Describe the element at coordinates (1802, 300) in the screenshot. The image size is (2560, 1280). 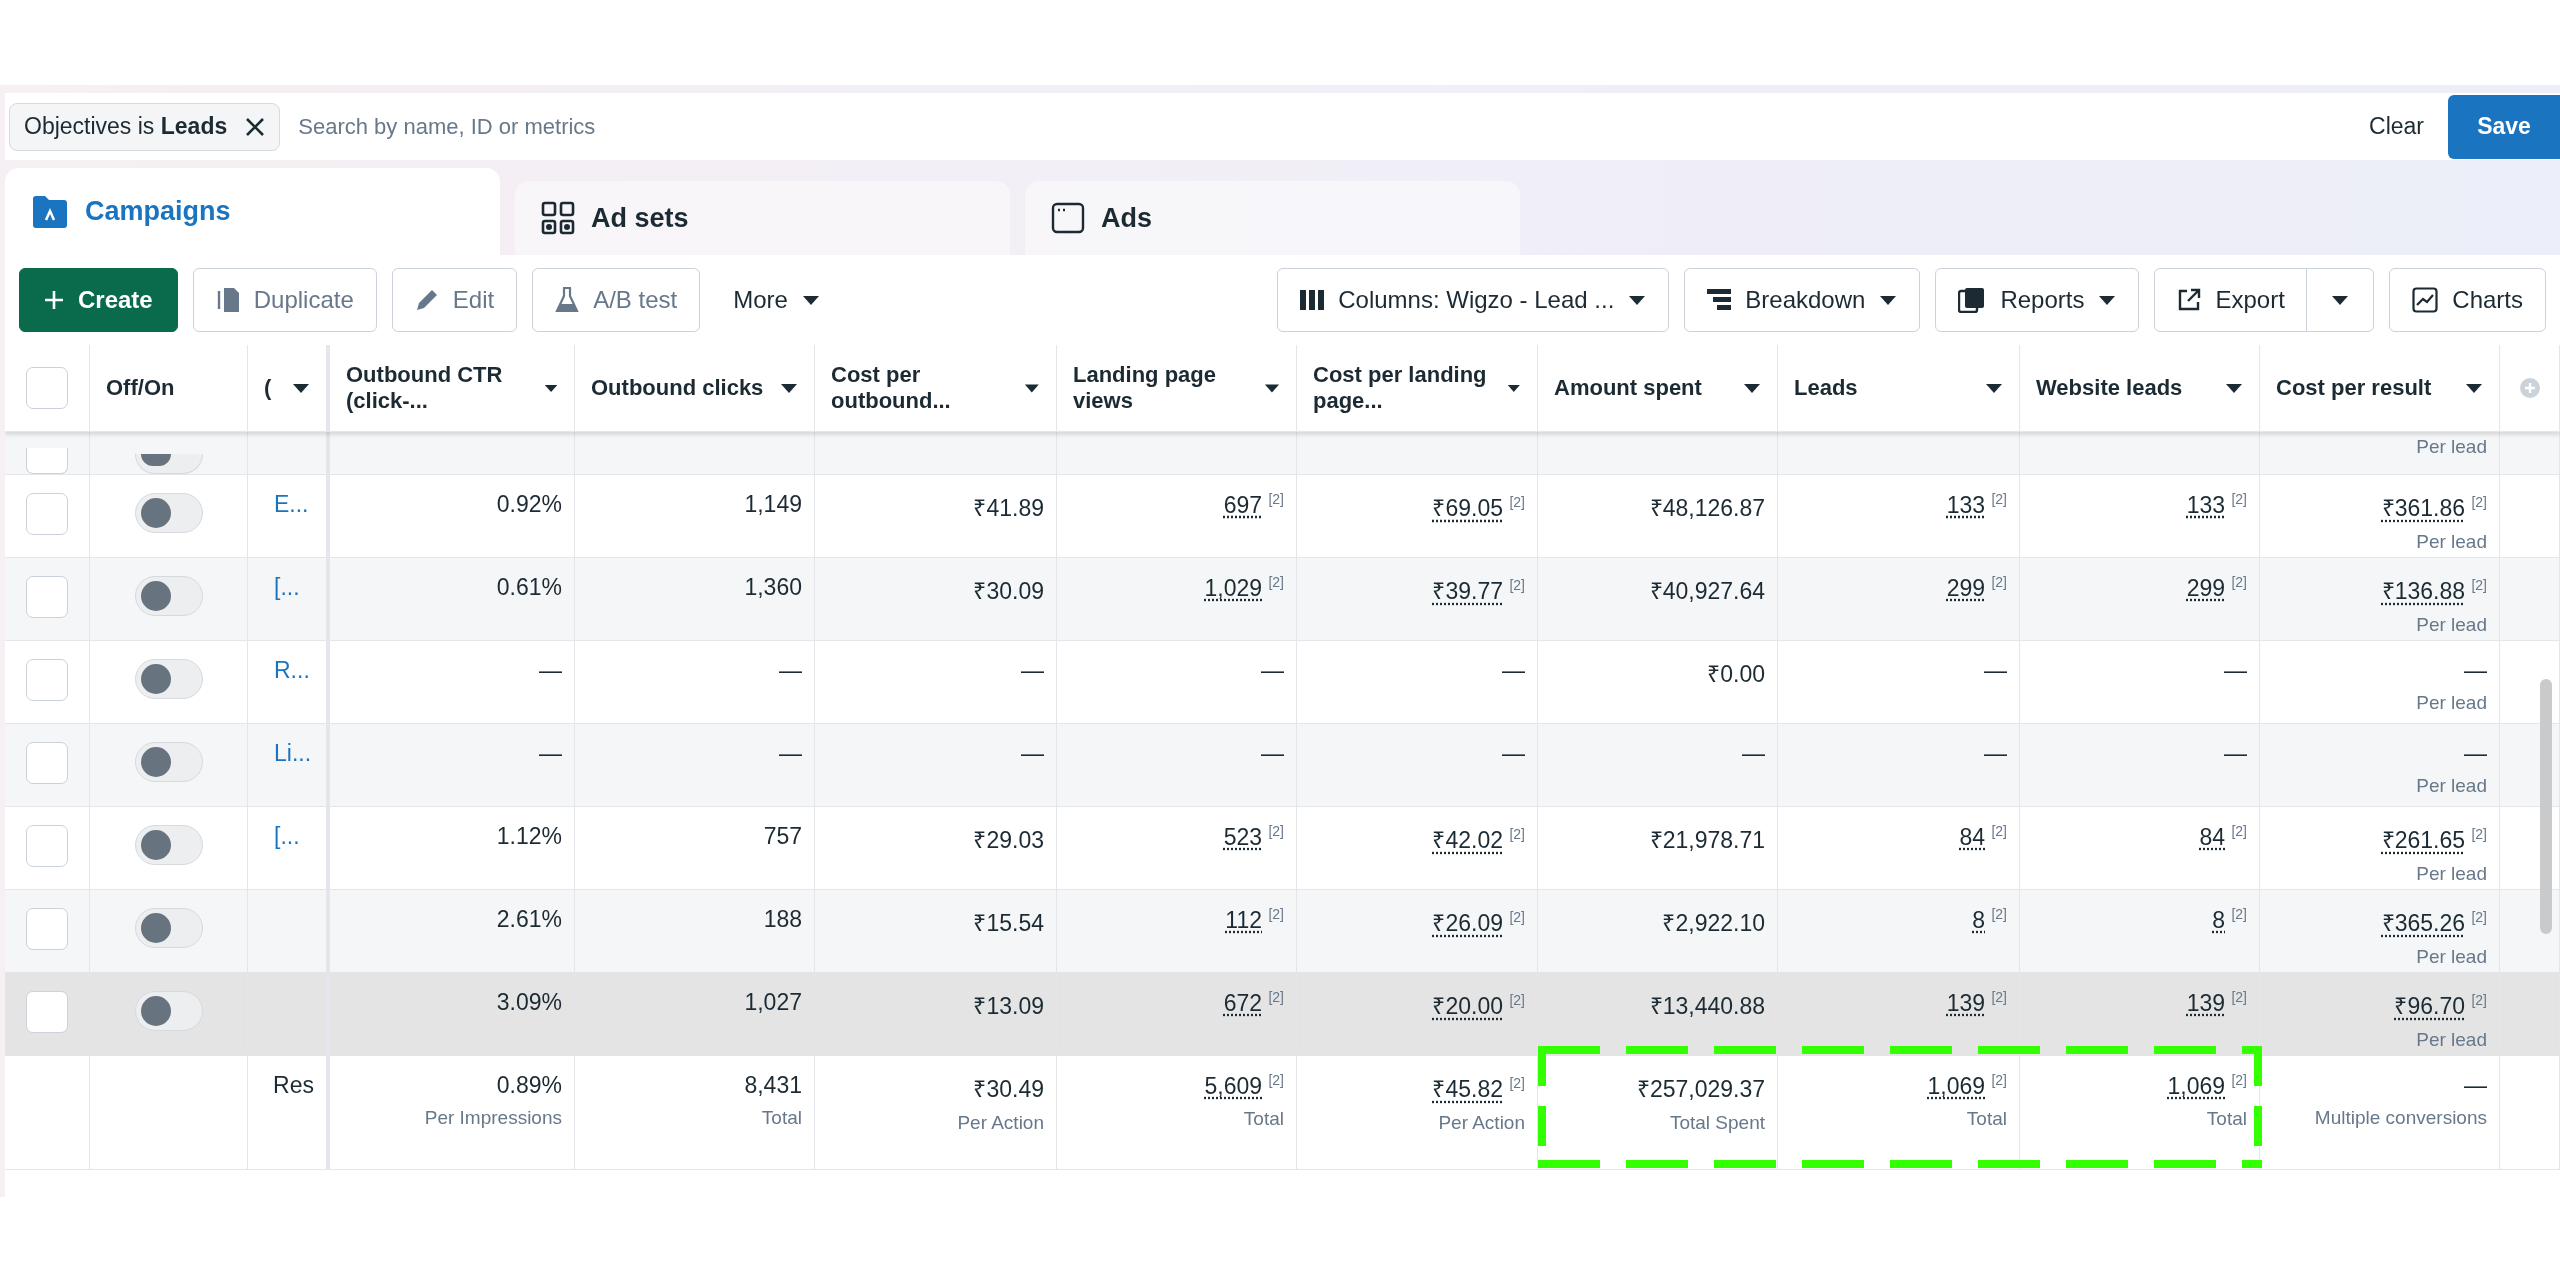
I see `breakdown-button: Breakdown` at that location.